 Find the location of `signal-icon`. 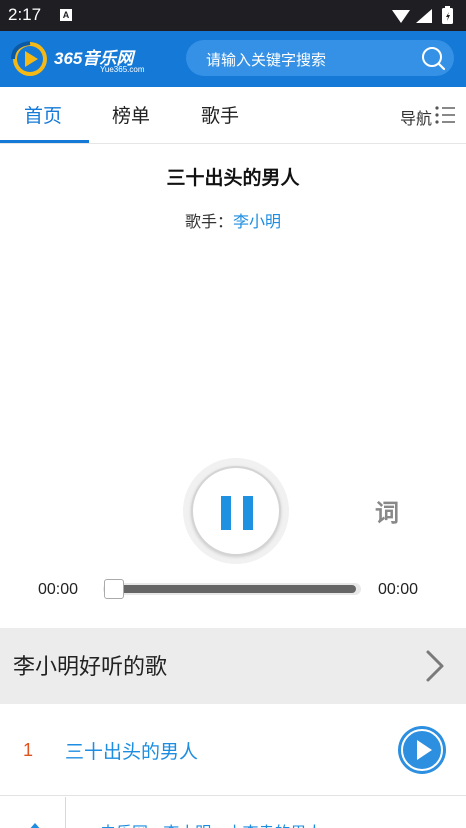

signal-icon is located at coordinates (424, 16).